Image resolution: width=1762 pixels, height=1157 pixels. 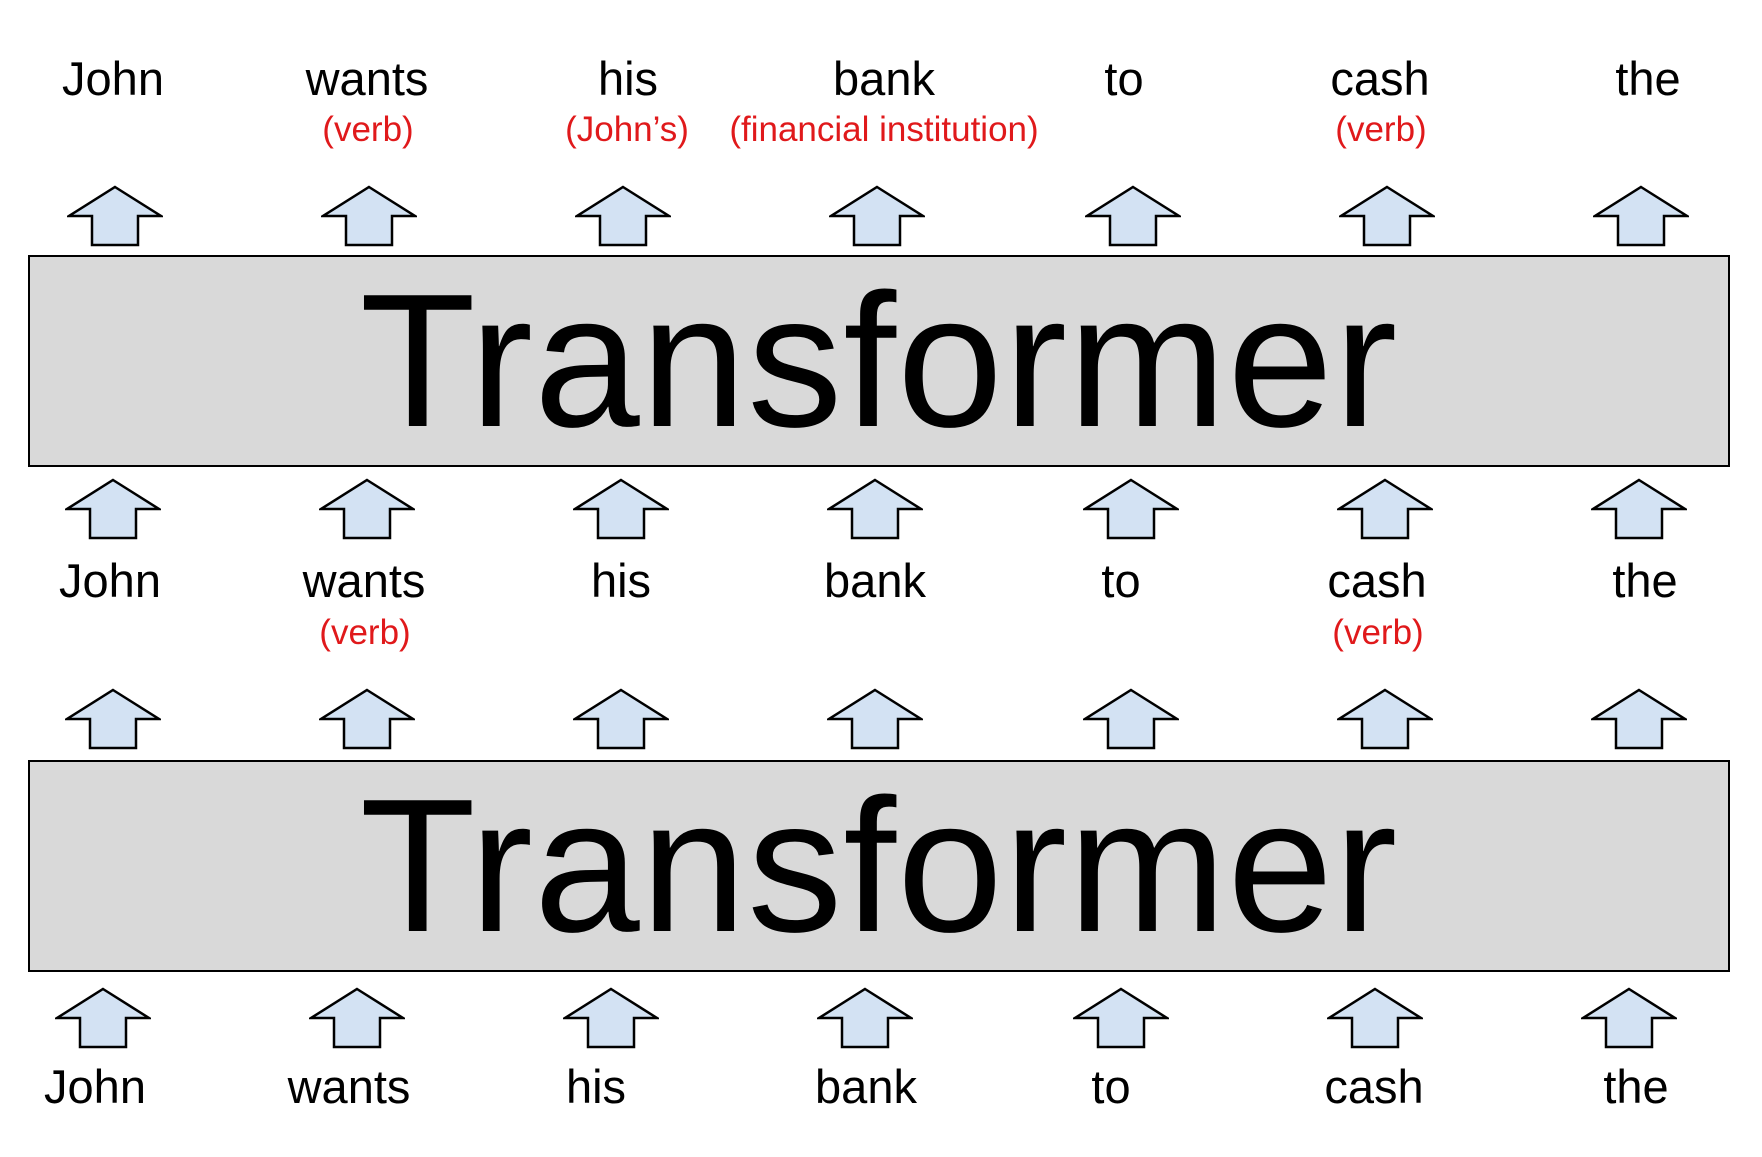 I want to click on input-word-bank: bank, so click(x=866, y=1086).